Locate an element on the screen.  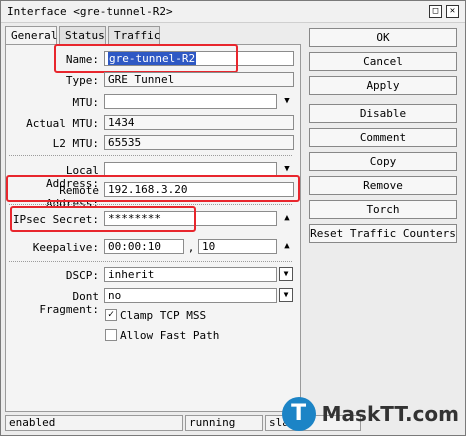
dscp-label: DSCP: is located at coordinates (82, 275).